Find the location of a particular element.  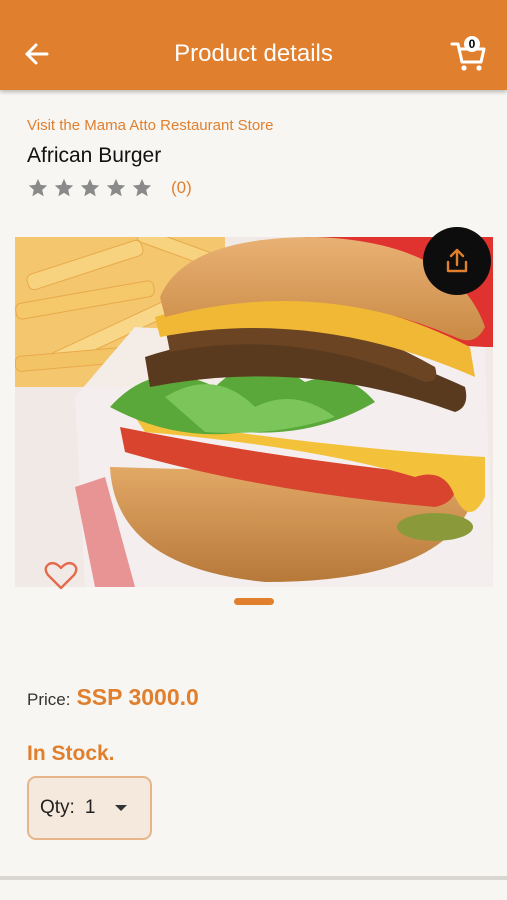

rating: (0) is located at coordinates (109, 188).